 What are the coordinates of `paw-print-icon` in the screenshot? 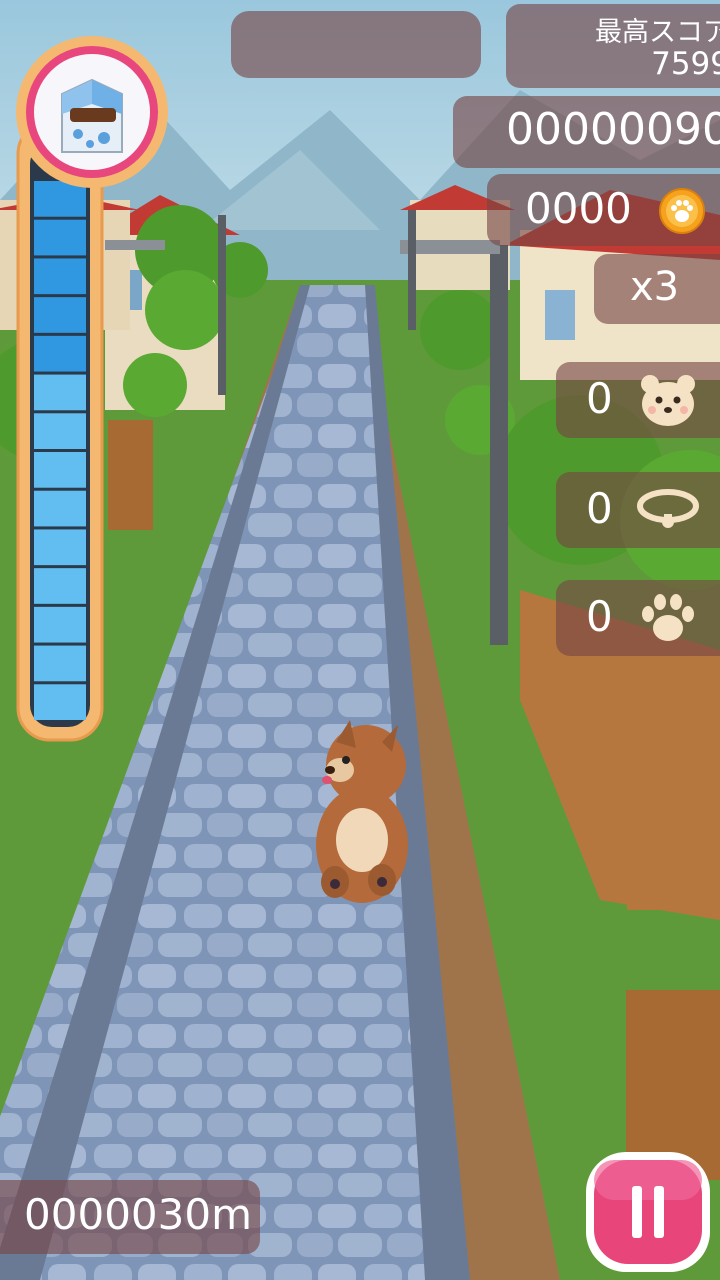 It's located at (668, 618).